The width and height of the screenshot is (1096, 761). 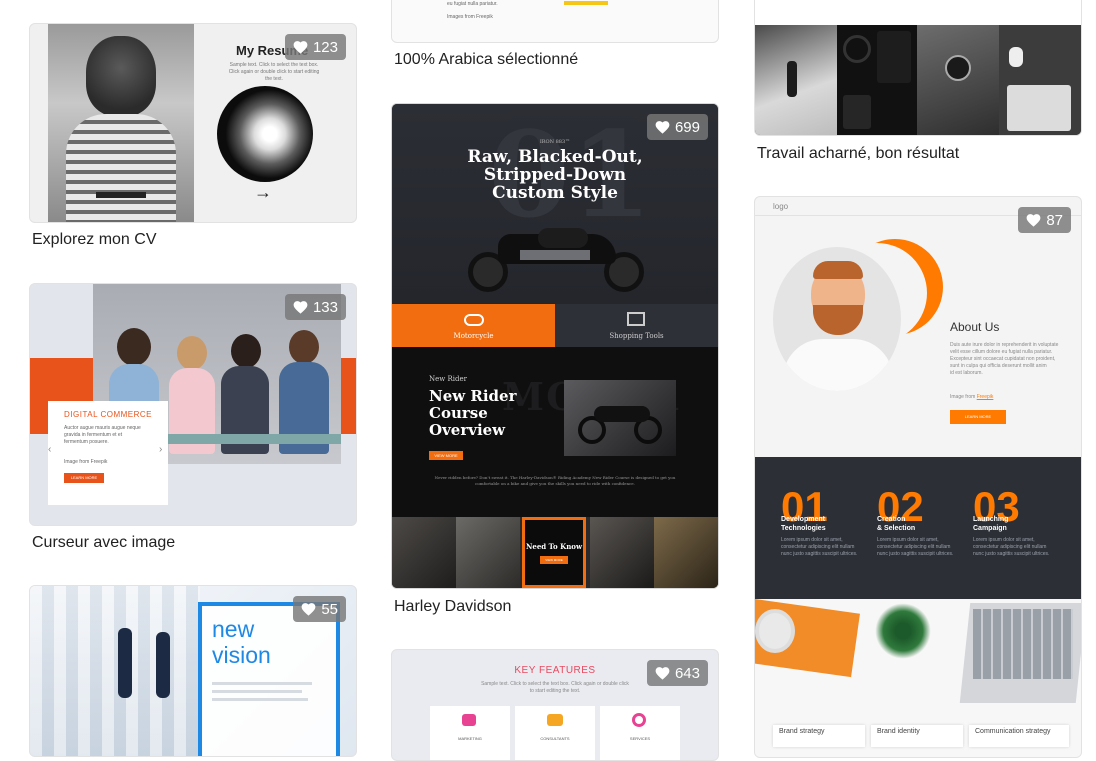 I want to click on card-caption: Harley Davidson, so click(x=452, y=607).